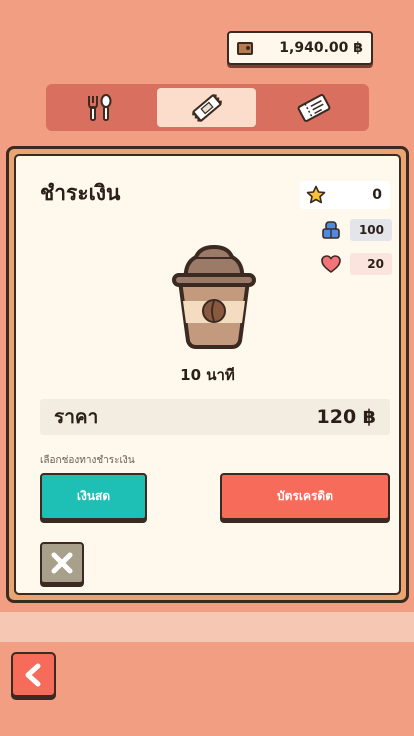 The height and width of the screenshot is (736, 414). I want to click on payment-method-label: เลือกช่องทางชำระเงิน, so click(87, 460).